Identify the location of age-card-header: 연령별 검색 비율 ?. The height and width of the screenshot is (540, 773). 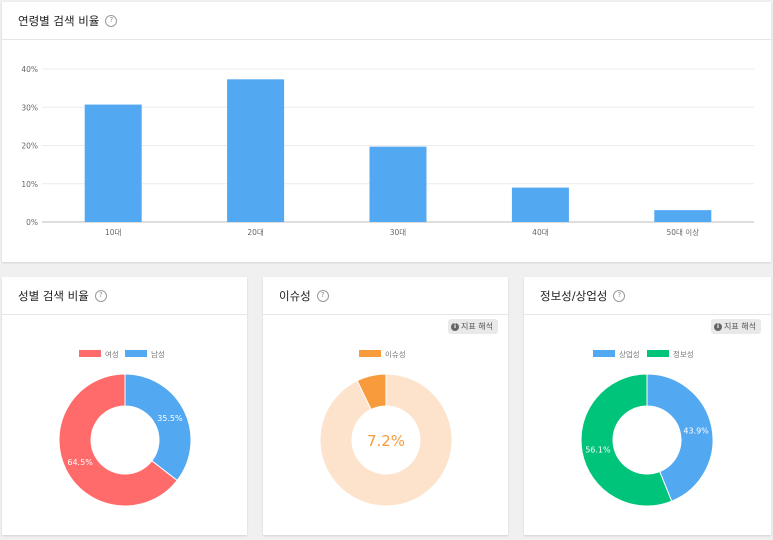
(386, 21).